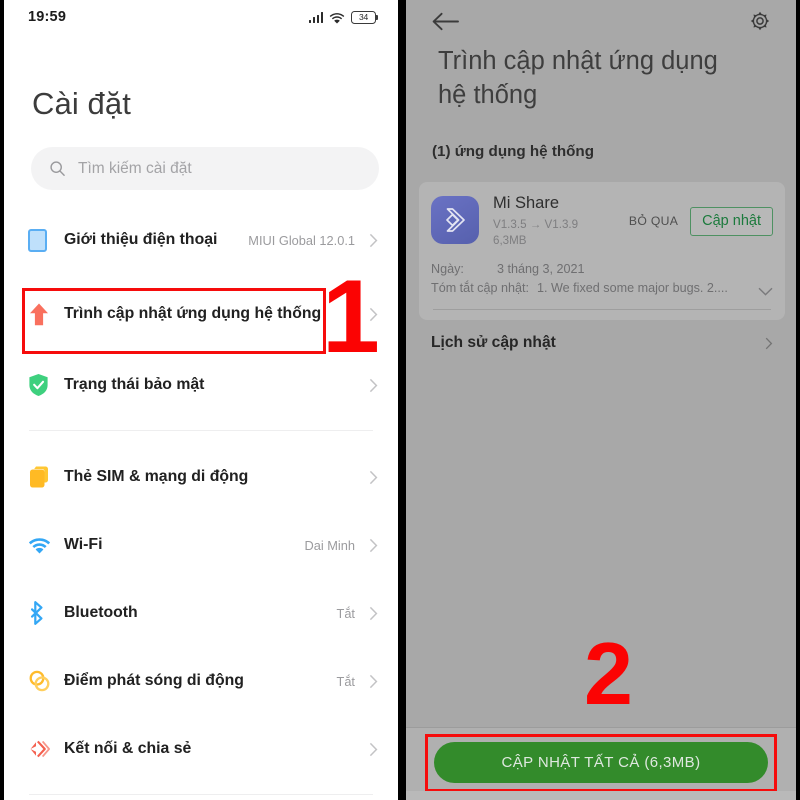  I want to click on sidebar-item-label: Điểm phát sóng di động, so click(154, 680).